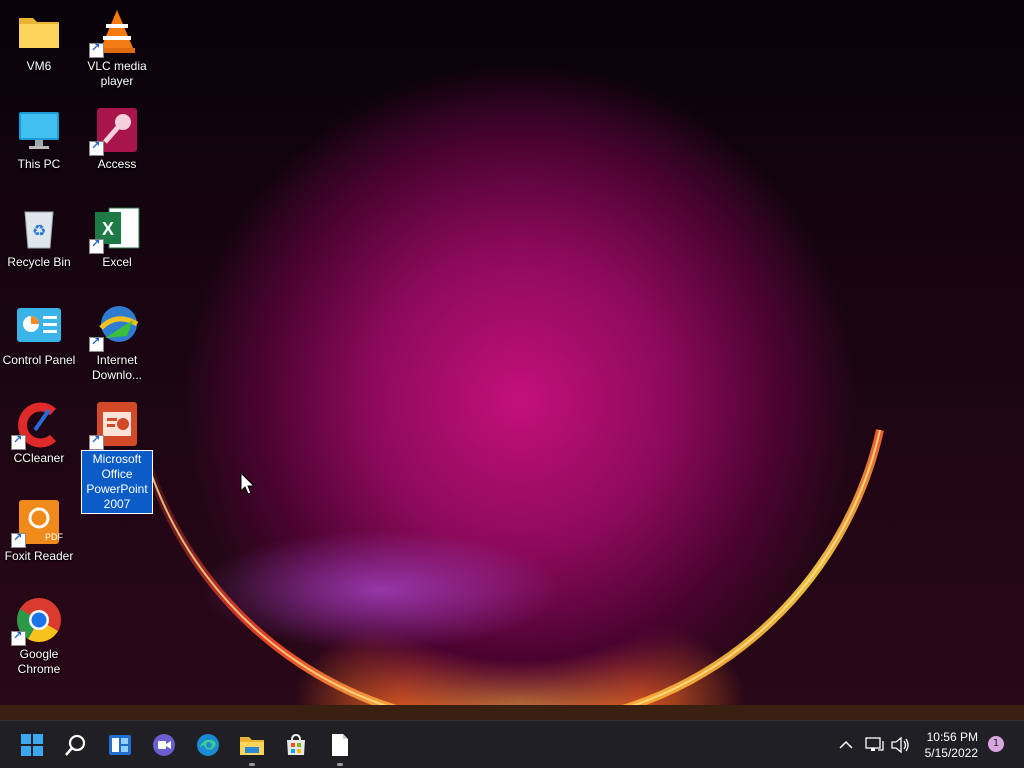 Image resolution: width=1024 pixels, height=768 pixels. Describe the element at coordinates (248, 483) in the screenshot. I see `mouse-pointer-icon` at that location.